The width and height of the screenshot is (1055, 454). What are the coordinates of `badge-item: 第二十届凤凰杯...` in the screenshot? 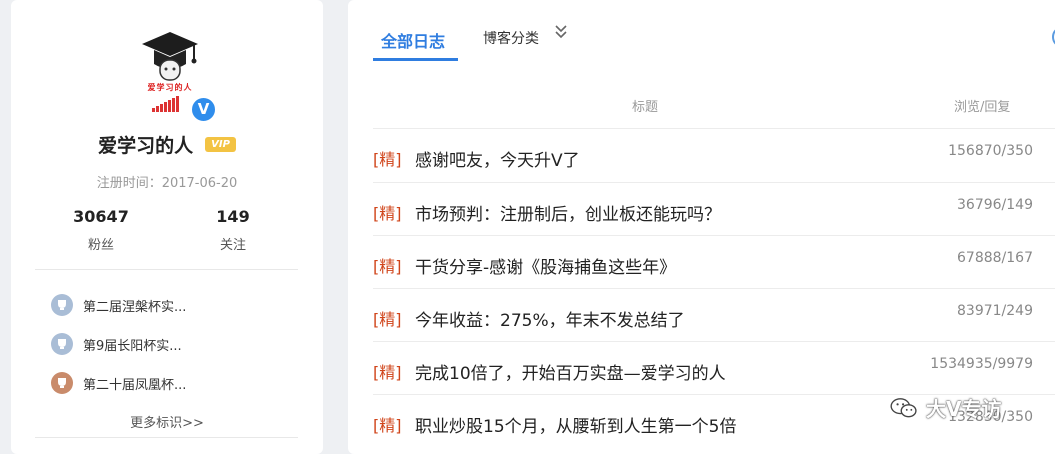 It's located at (118, 383).